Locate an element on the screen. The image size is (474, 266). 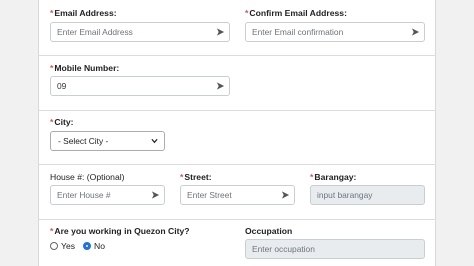
occupation-input: Enter occupation is located at coordinates (335, 249).